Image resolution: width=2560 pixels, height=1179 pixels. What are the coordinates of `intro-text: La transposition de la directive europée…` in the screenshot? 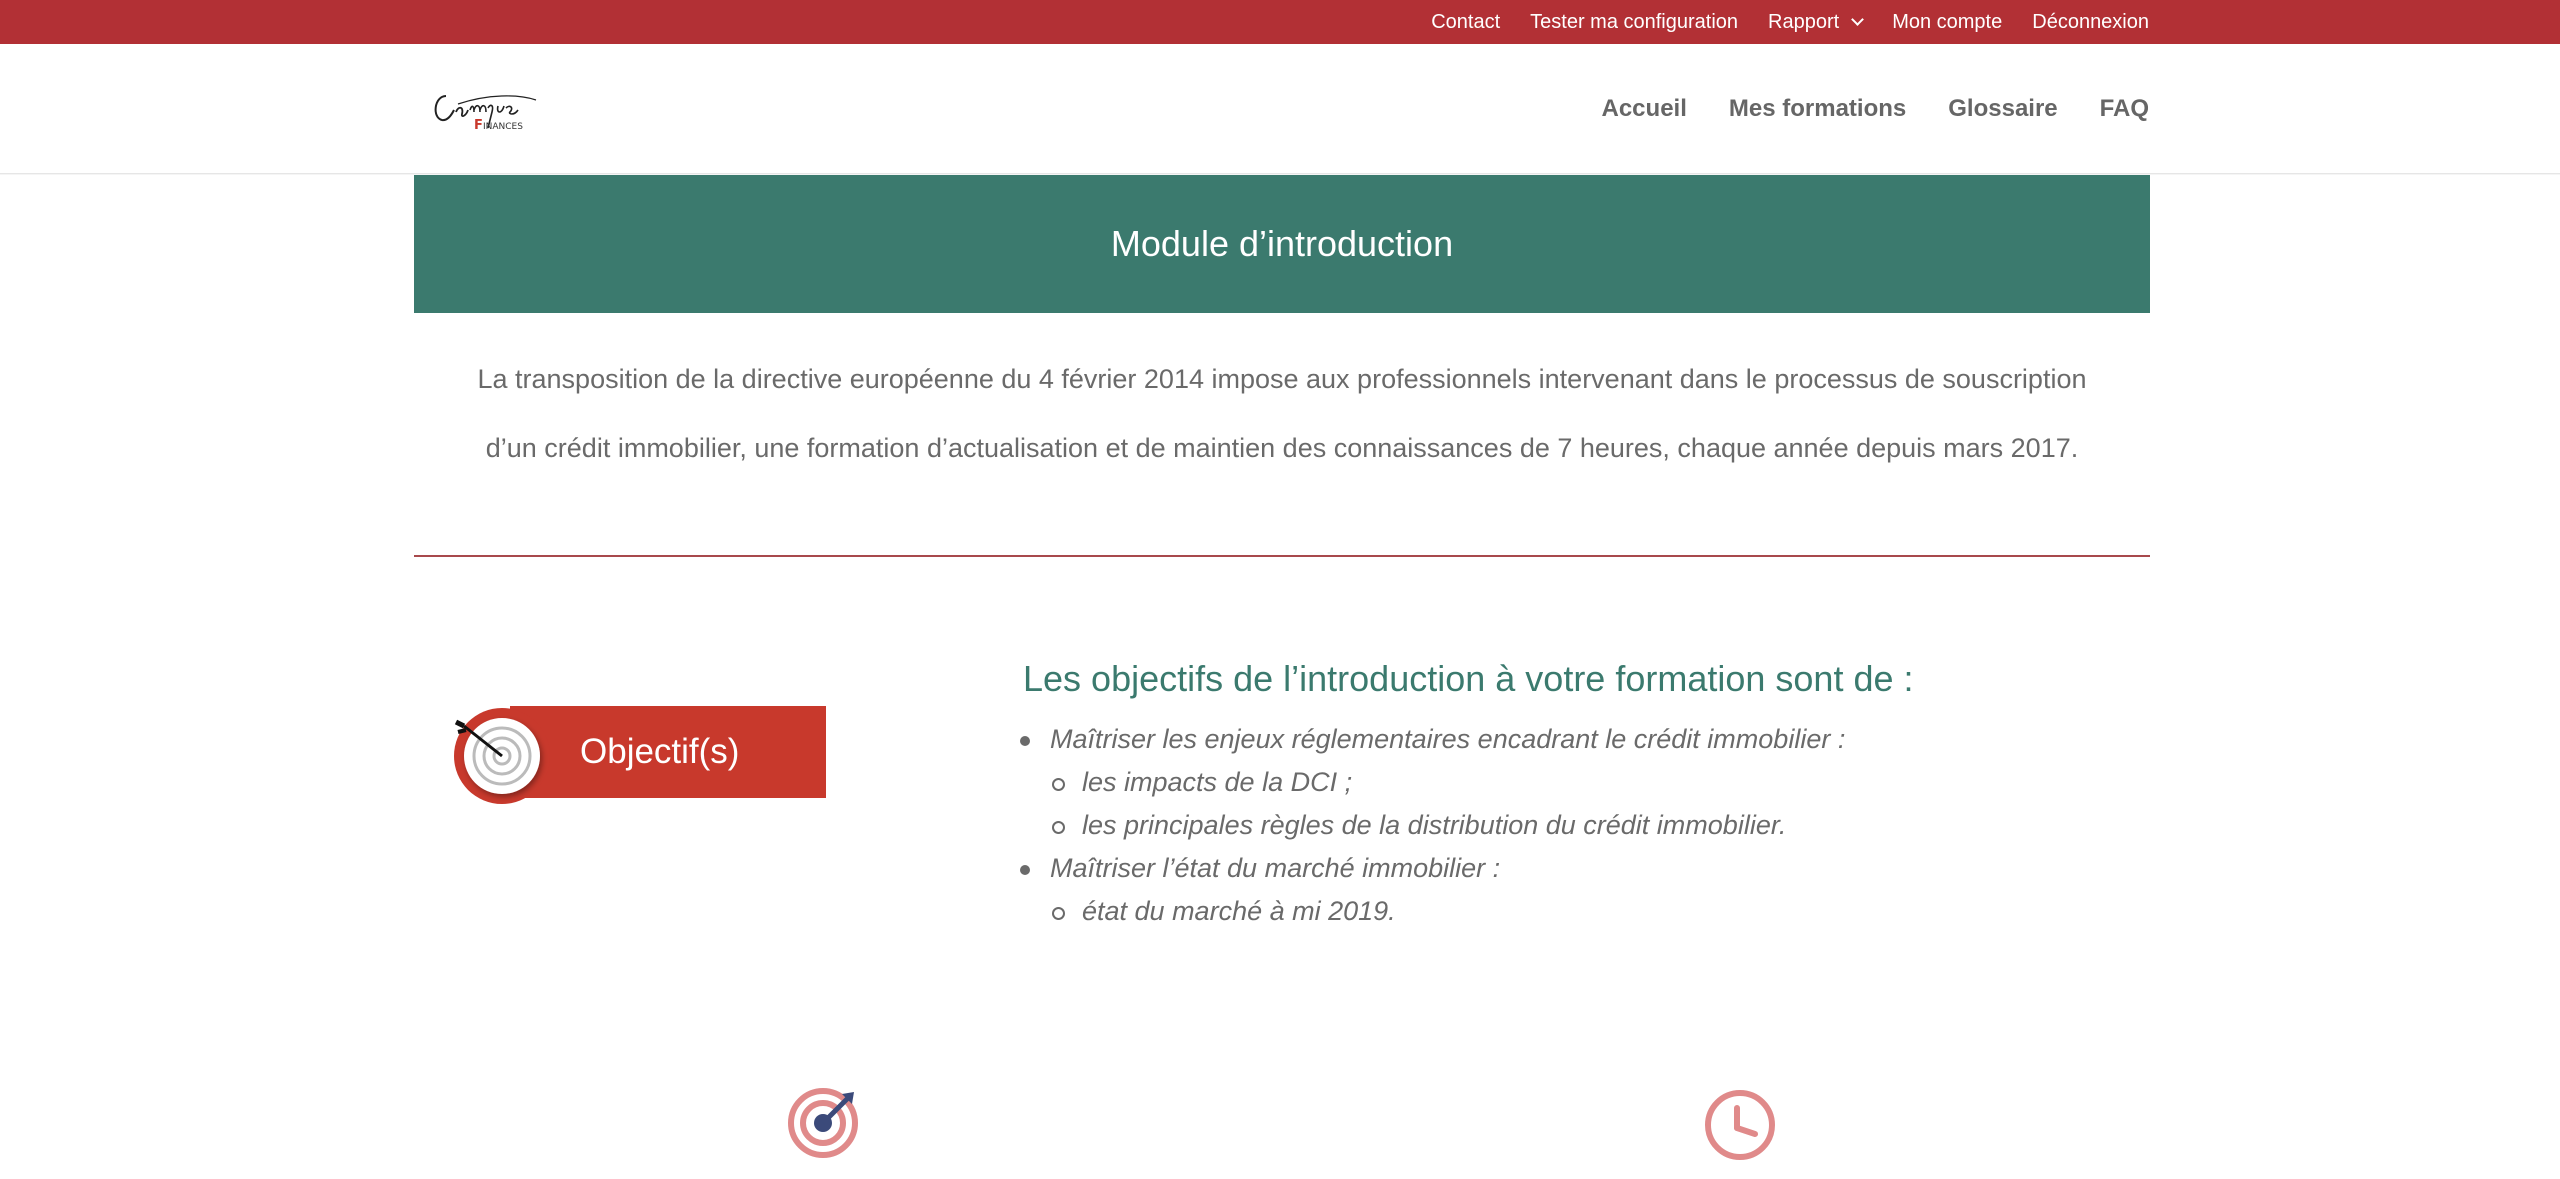 It's located at (1282, 414).